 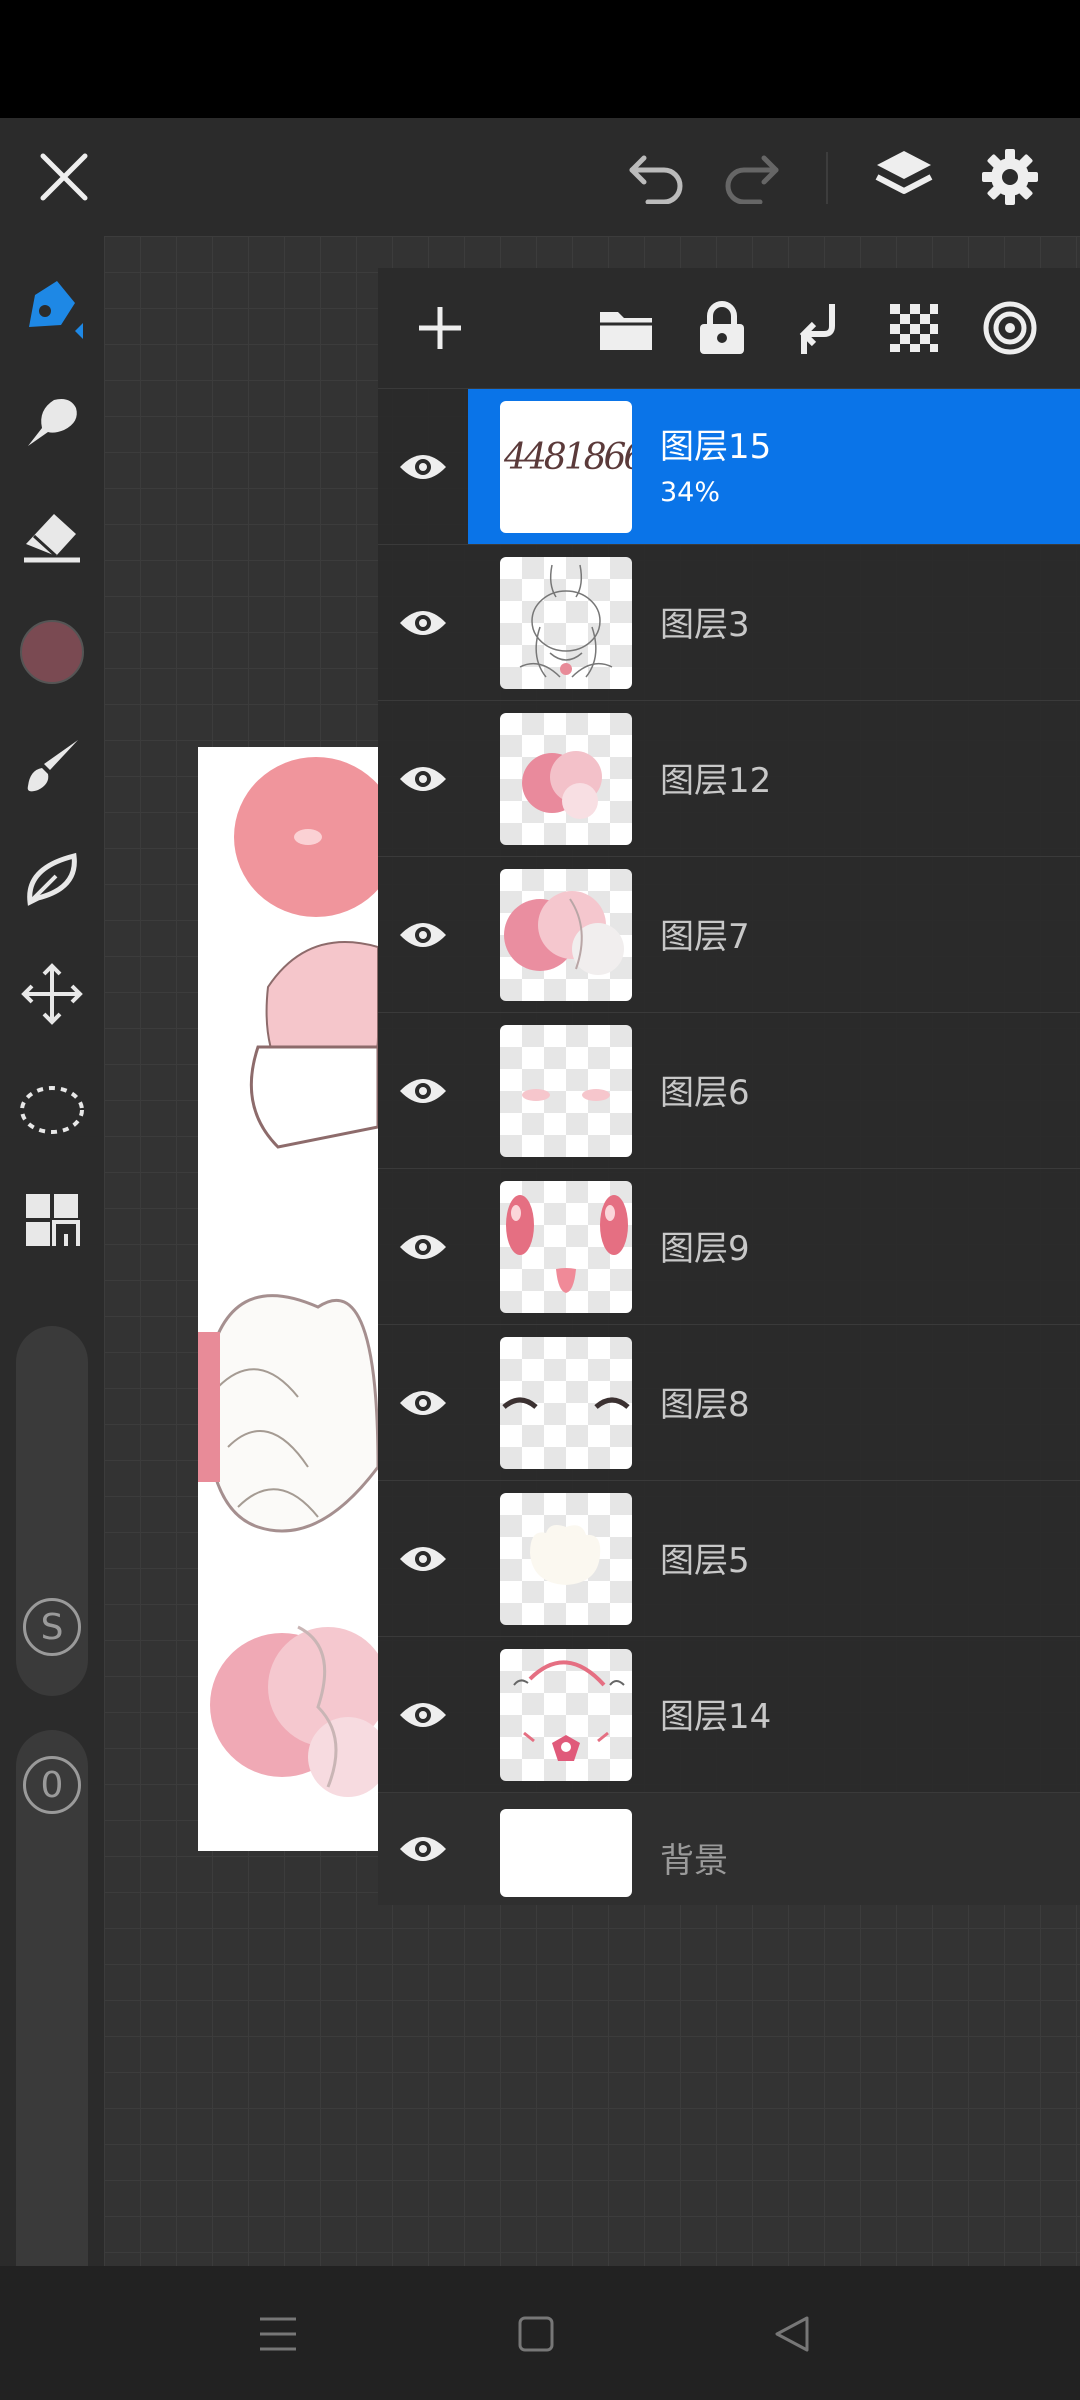 I want to click on layers-panel-toolbar, so click(x=729, y=328).